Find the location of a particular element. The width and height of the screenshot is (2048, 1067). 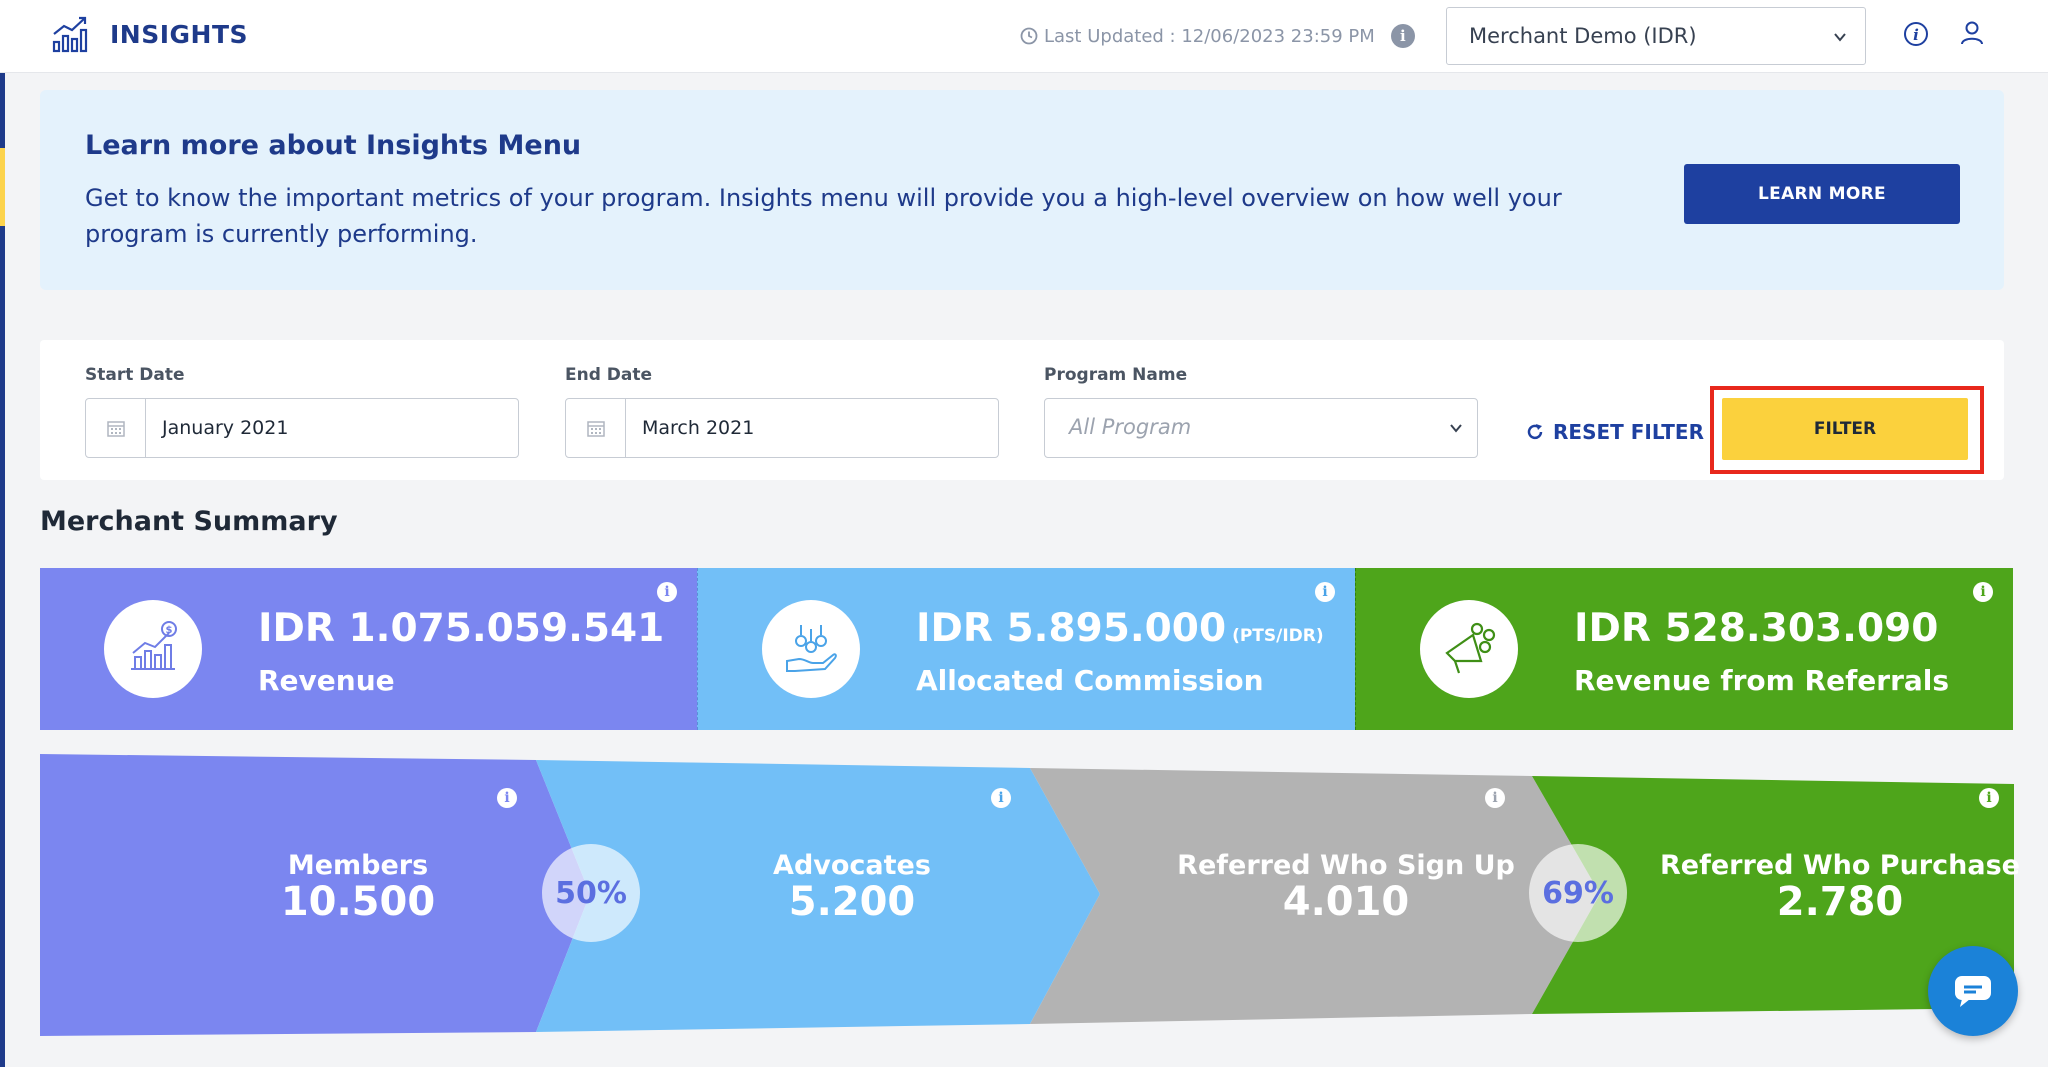

learn-more-button: LEARN MORE is located at coordinates (1822, 194).